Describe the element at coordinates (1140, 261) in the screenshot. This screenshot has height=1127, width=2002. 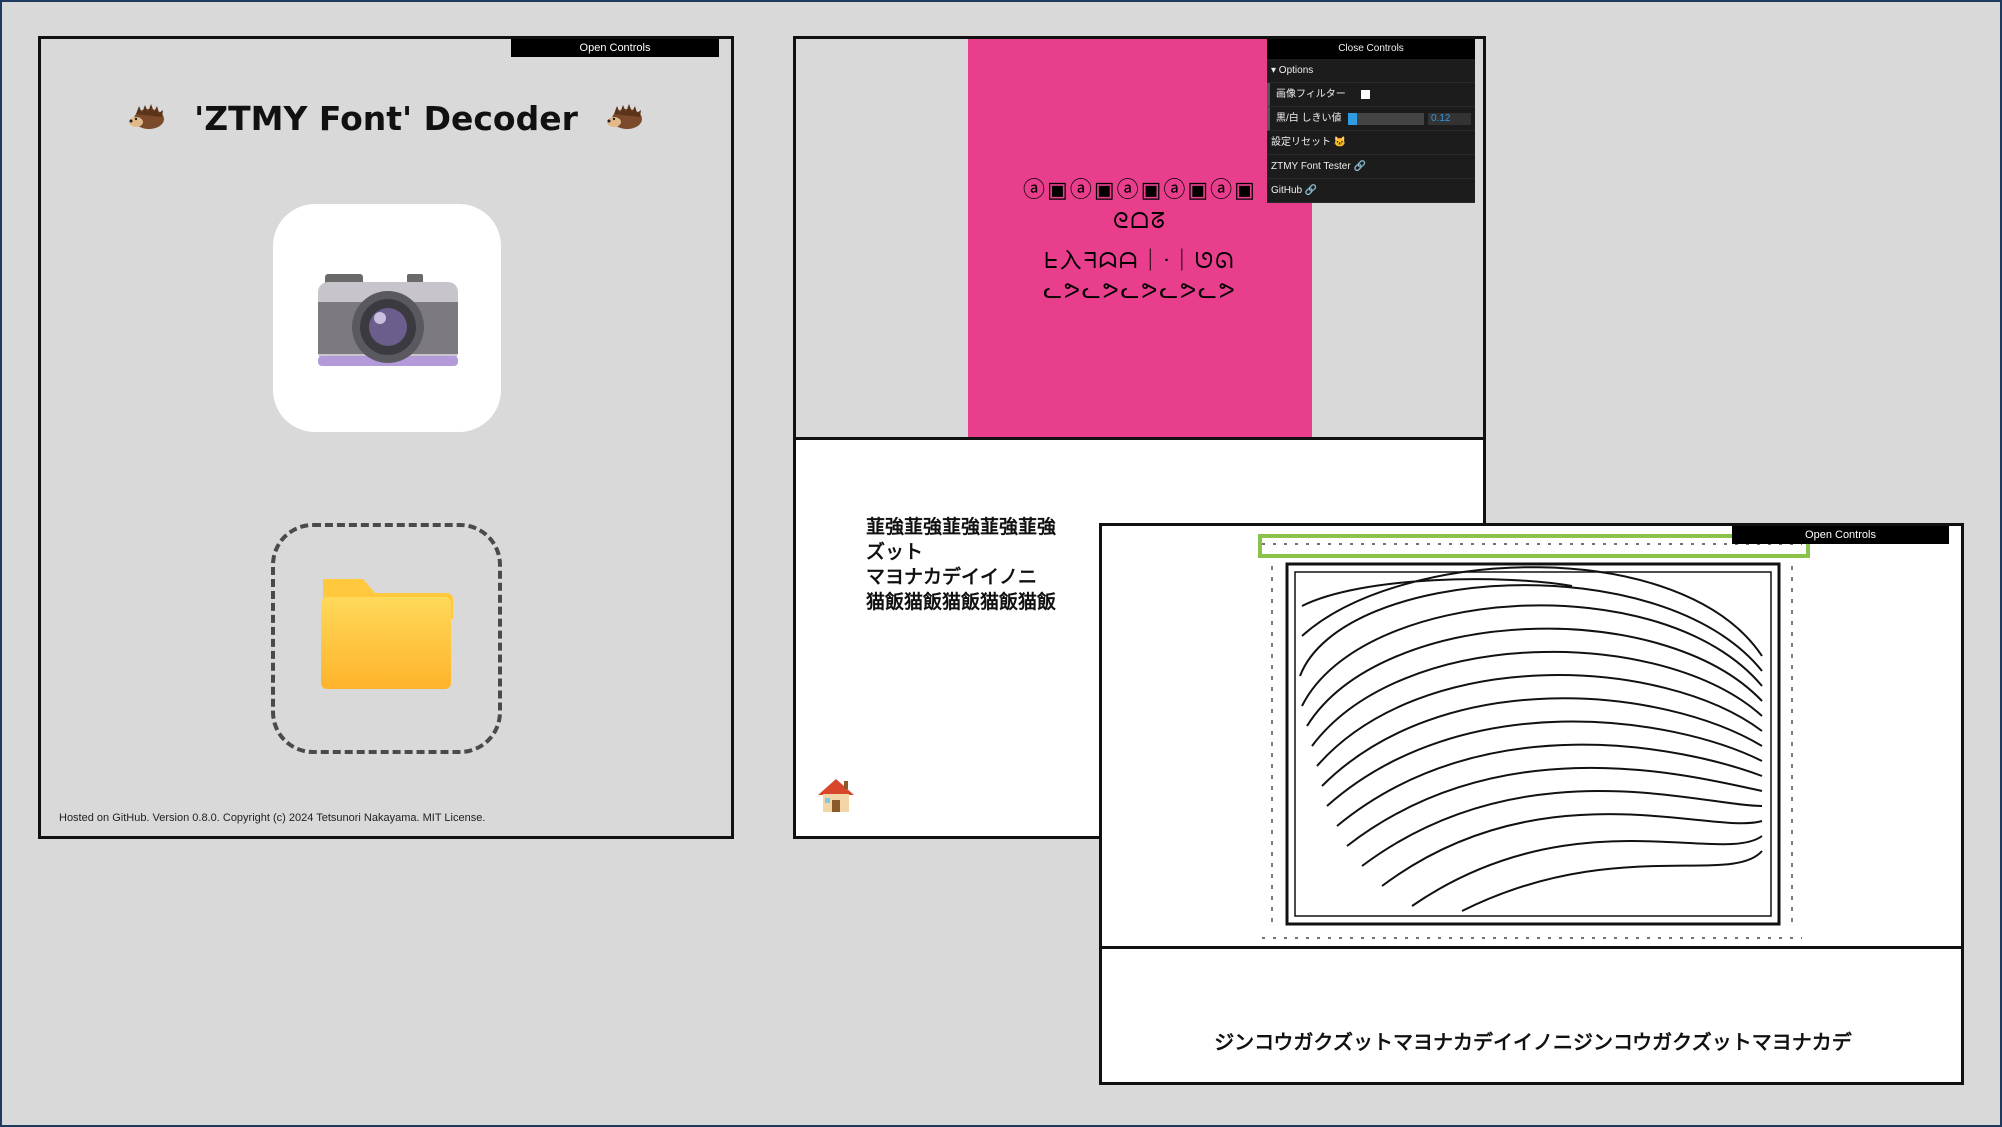
I see `glyph-row: ᖶ入ᖷᗣᗩ｜ᐧ｜ᘎᘏ` at that location.